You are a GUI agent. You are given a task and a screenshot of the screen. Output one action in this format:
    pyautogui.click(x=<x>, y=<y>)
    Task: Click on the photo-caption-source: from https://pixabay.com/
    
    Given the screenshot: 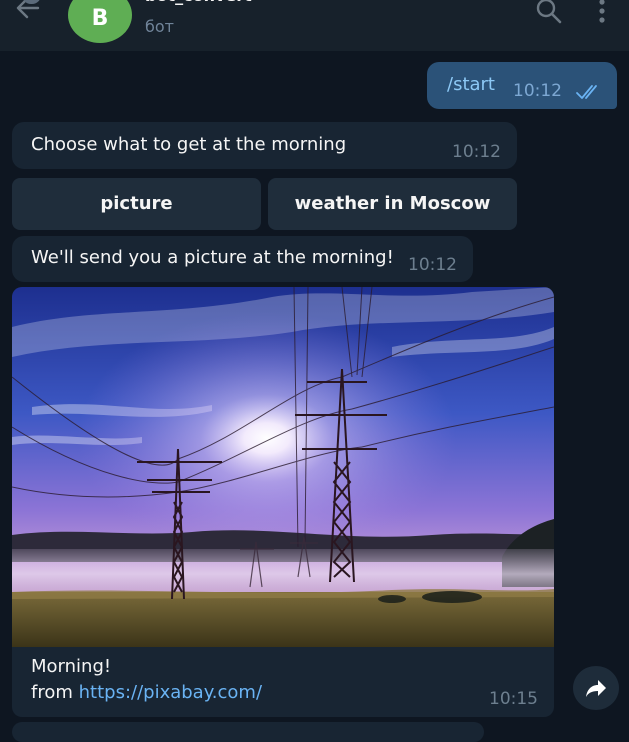 What is the action you would take?
    pyautogui.click(x=146, y=692)
    